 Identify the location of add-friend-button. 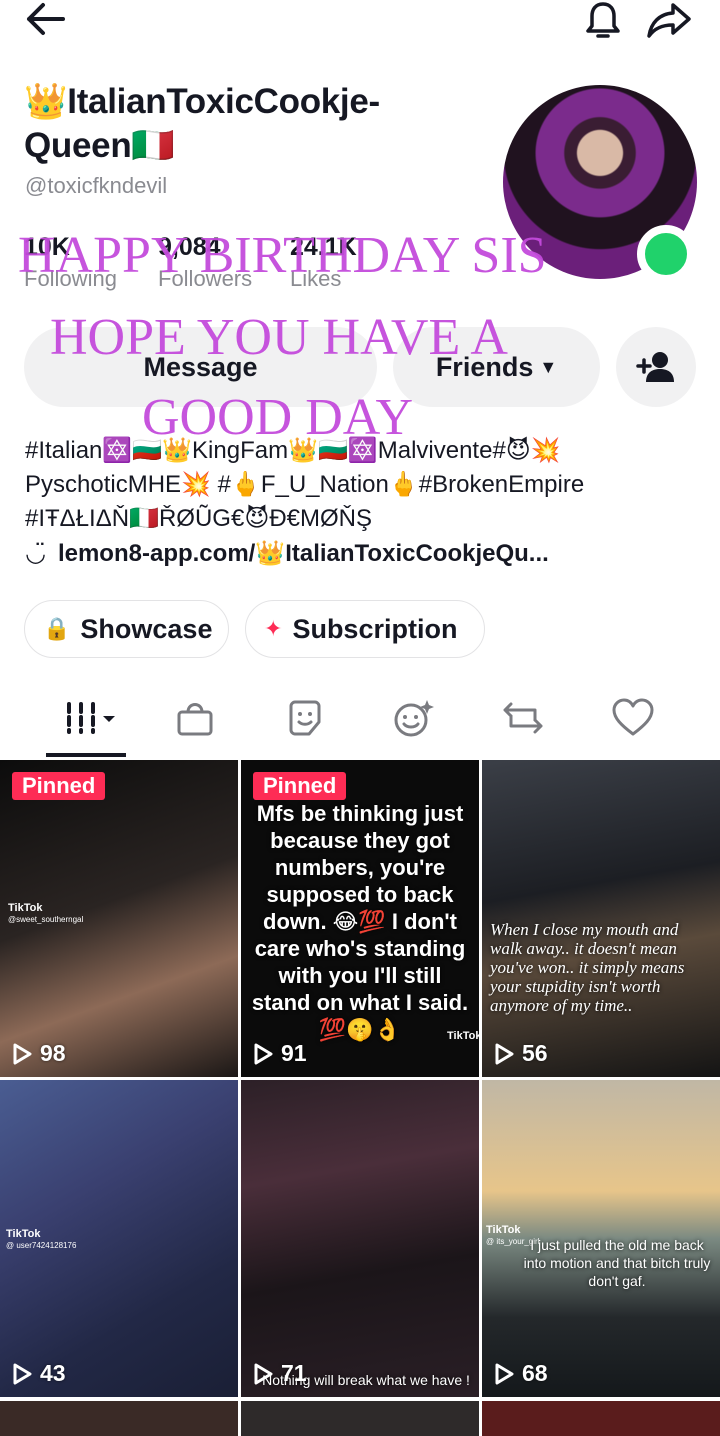
(656, 367).